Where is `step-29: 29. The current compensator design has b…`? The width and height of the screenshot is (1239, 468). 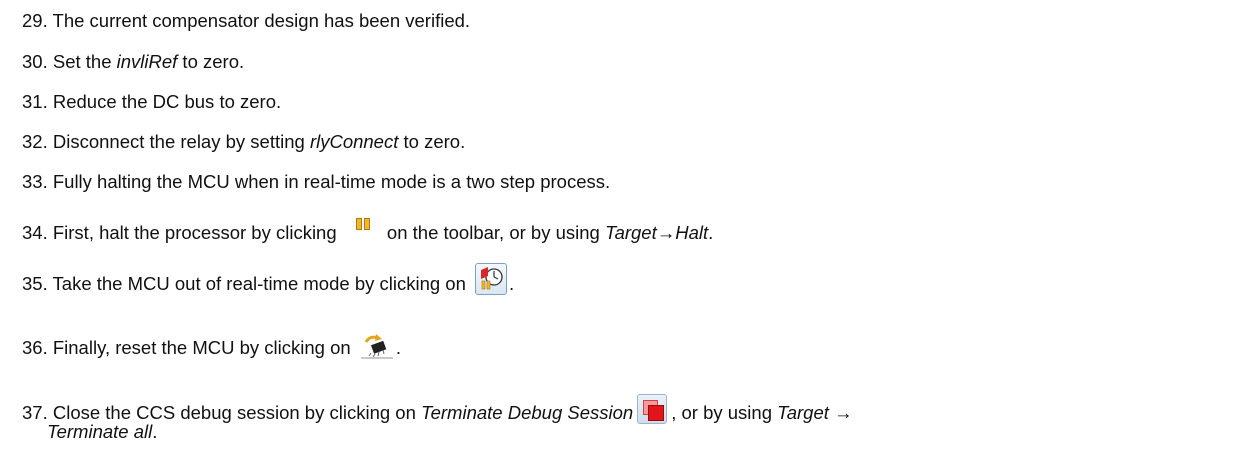 step-29: 29. The current compensator design has b… is located at coordinates (246, 21).